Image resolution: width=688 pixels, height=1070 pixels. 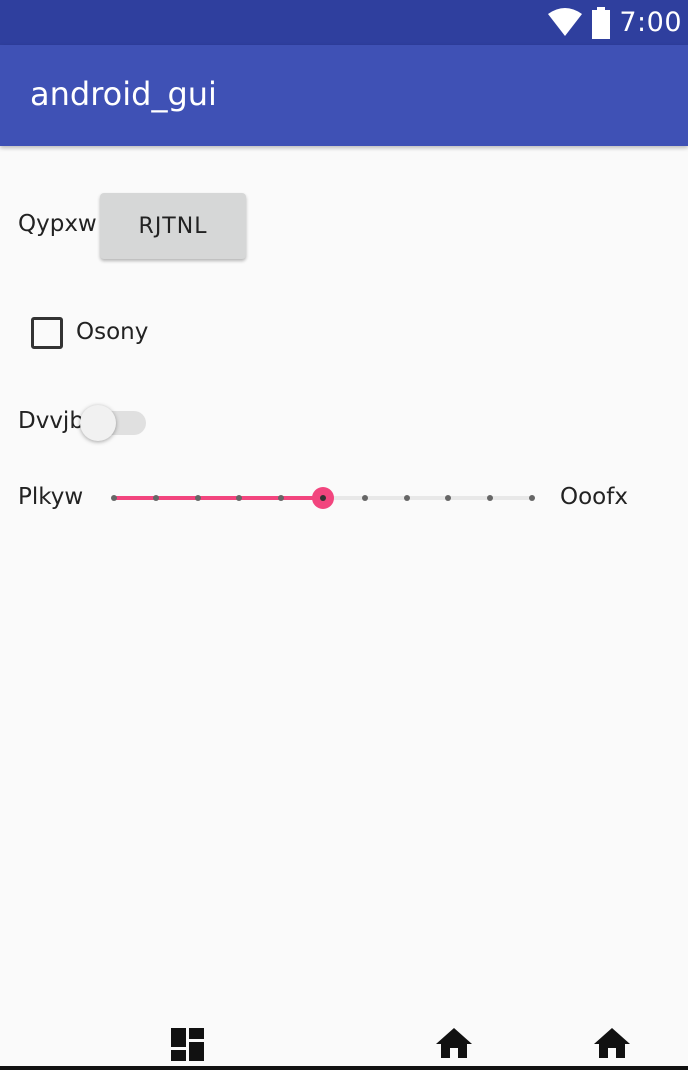 I want to click on row1-label: Qypxw, so click(x=57, y=224).